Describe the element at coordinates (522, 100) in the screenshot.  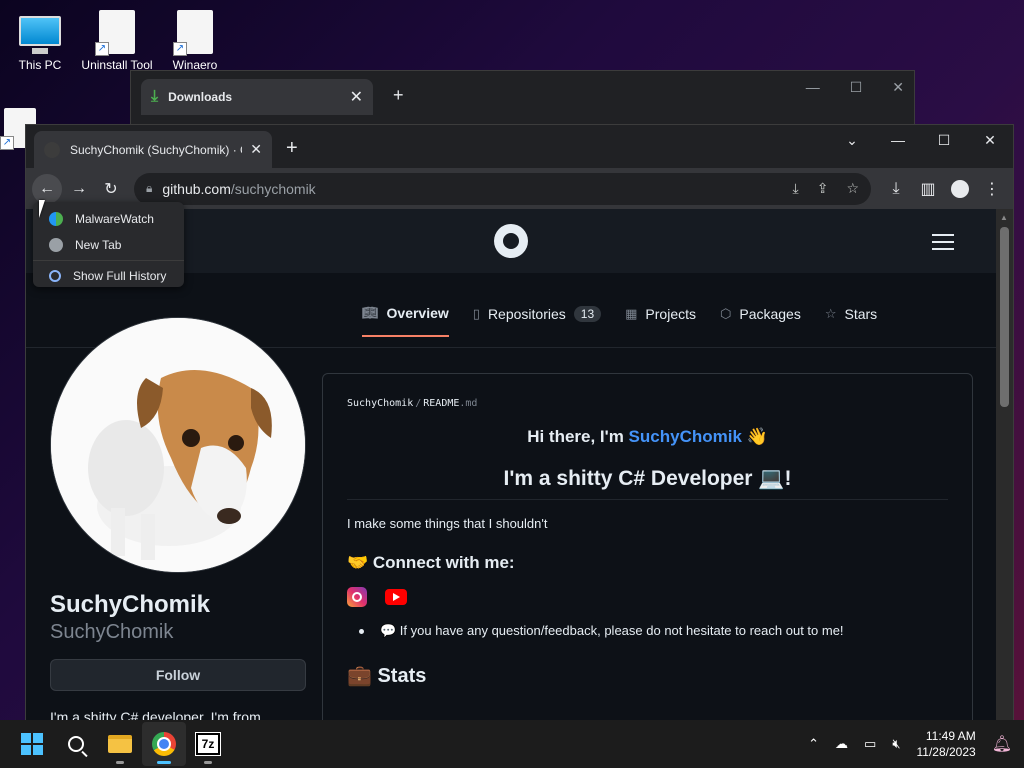
I see `downloads-window: ⤓ Downloads ✕ + — ☐ ✕` at that location.